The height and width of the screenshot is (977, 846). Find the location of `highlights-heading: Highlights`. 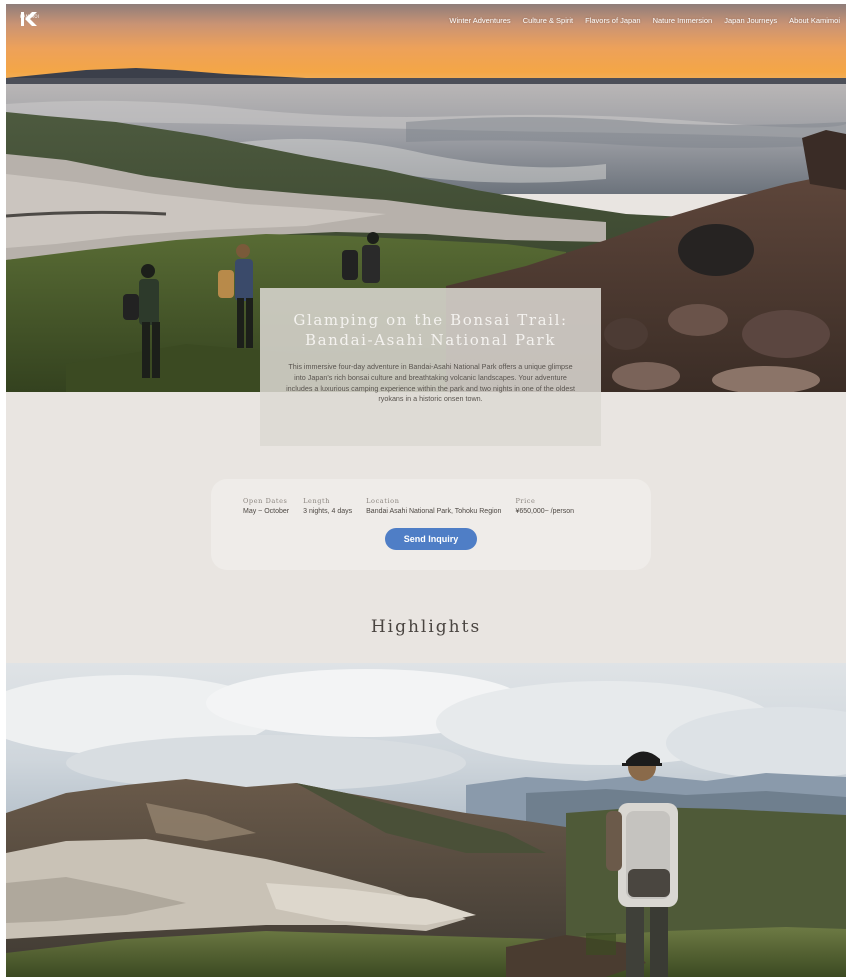

highlights-heading: Highlights is located at coordinates (426, 627).